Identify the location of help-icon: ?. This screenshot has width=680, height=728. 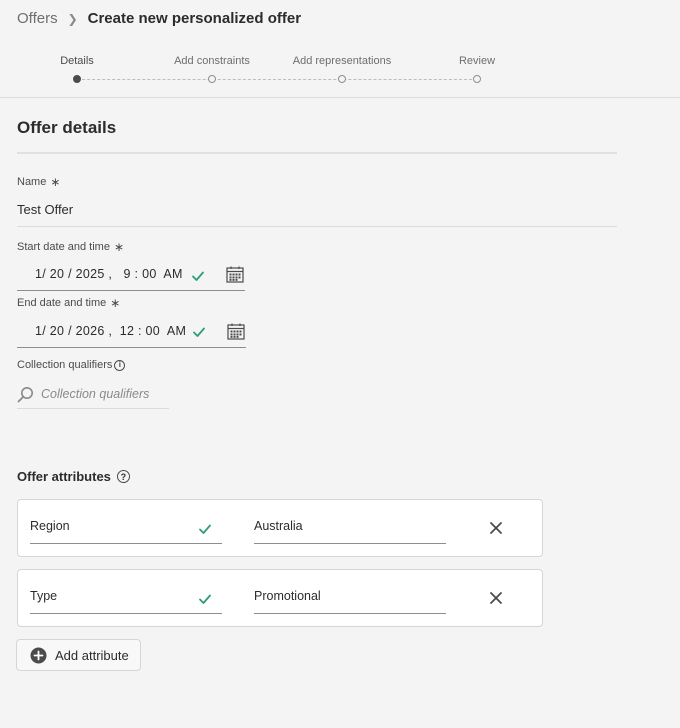
(123, 476).